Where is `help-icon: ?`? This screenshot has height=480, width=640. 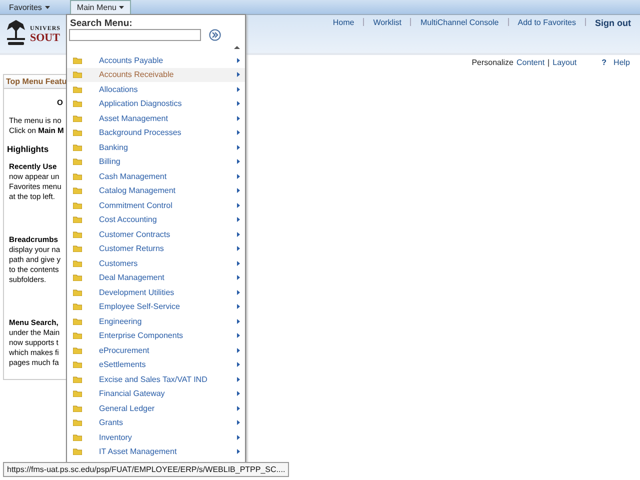 help-icon: ? is located at coordinates (604, 62).